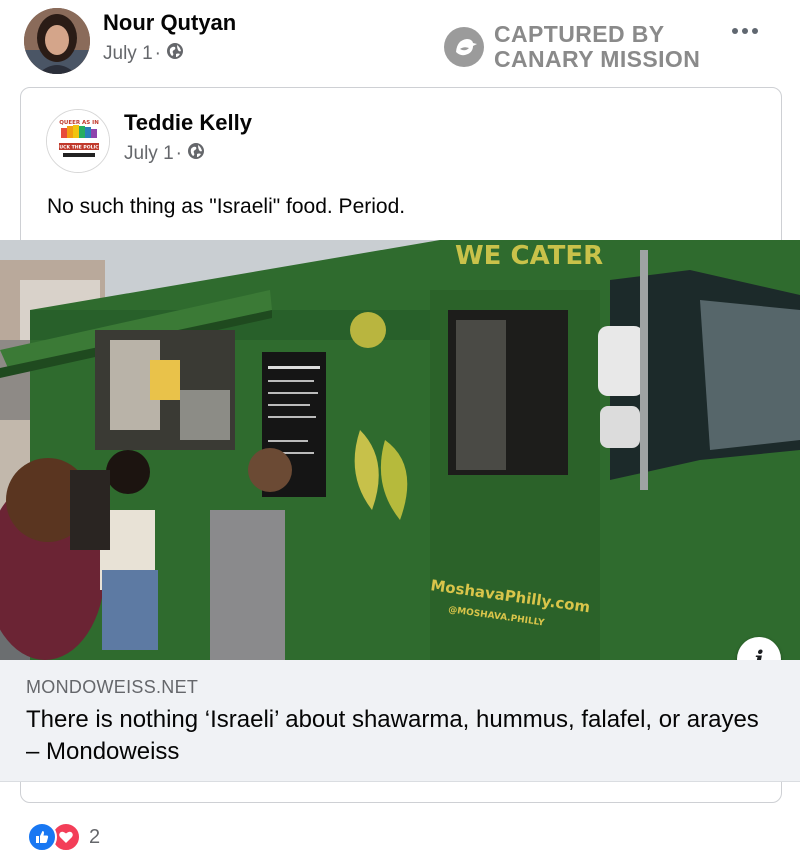 The height and width of the screenshot is (853, 800). What do you see at coordinates (149, 154) in the screenshot?
I see `shared-post-date: July 1` at bounding box center [149, 154].